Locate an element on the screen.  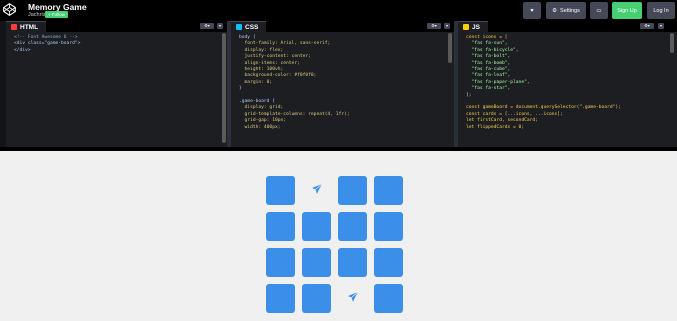
code-line: } is located at coordinates (240, 89).